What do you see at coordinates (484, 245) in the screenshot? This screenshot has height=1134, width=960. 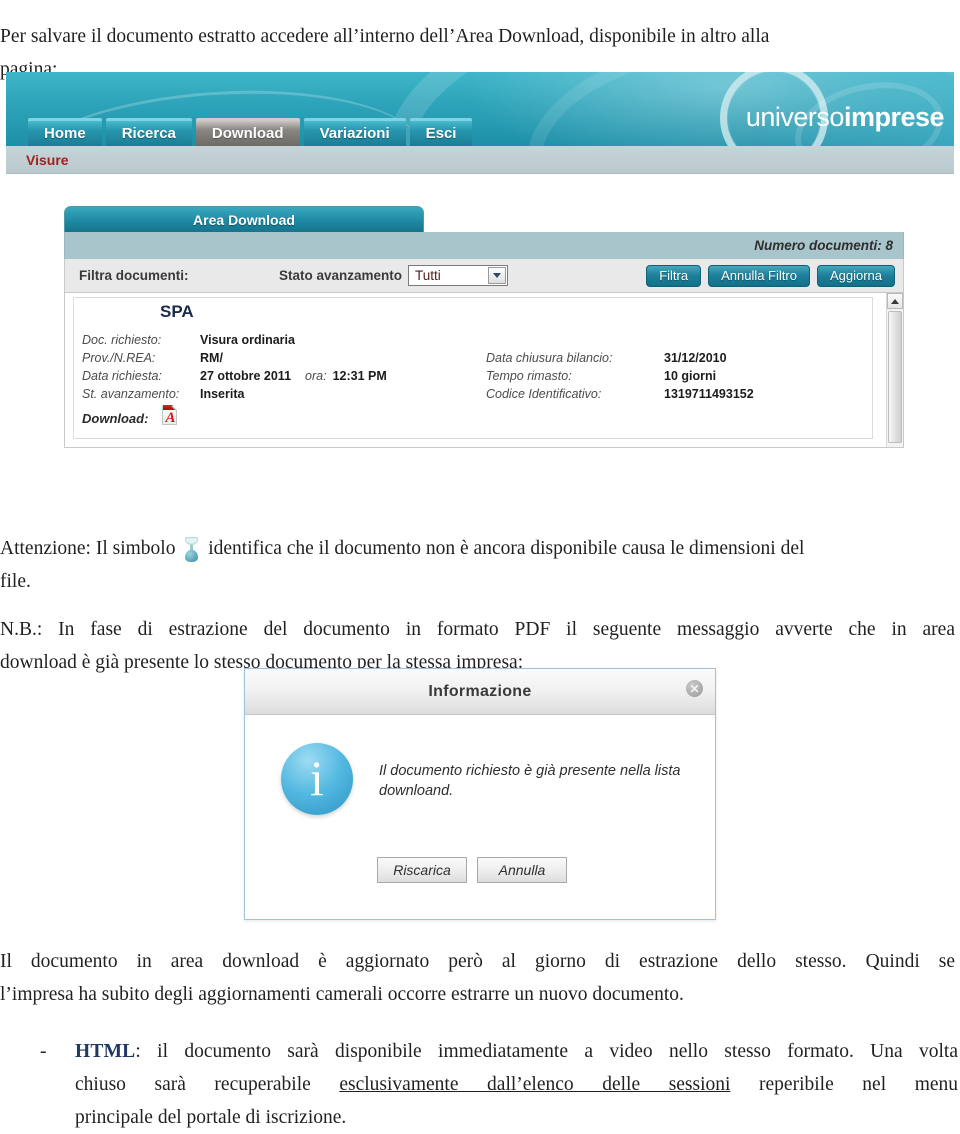 I see `panel-count-bar: Numero documenti: 8` at bounding box center [484, 245].